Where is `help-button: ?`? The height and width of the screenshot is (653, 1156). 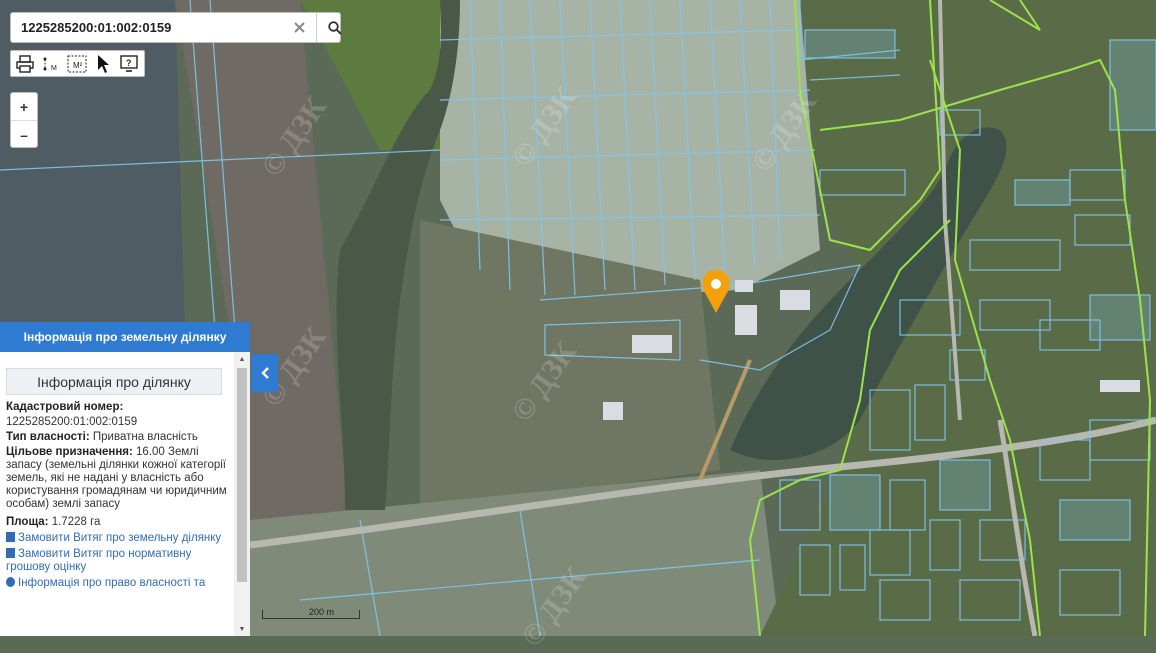
help-button: ? is located at coordinates (129, 64).